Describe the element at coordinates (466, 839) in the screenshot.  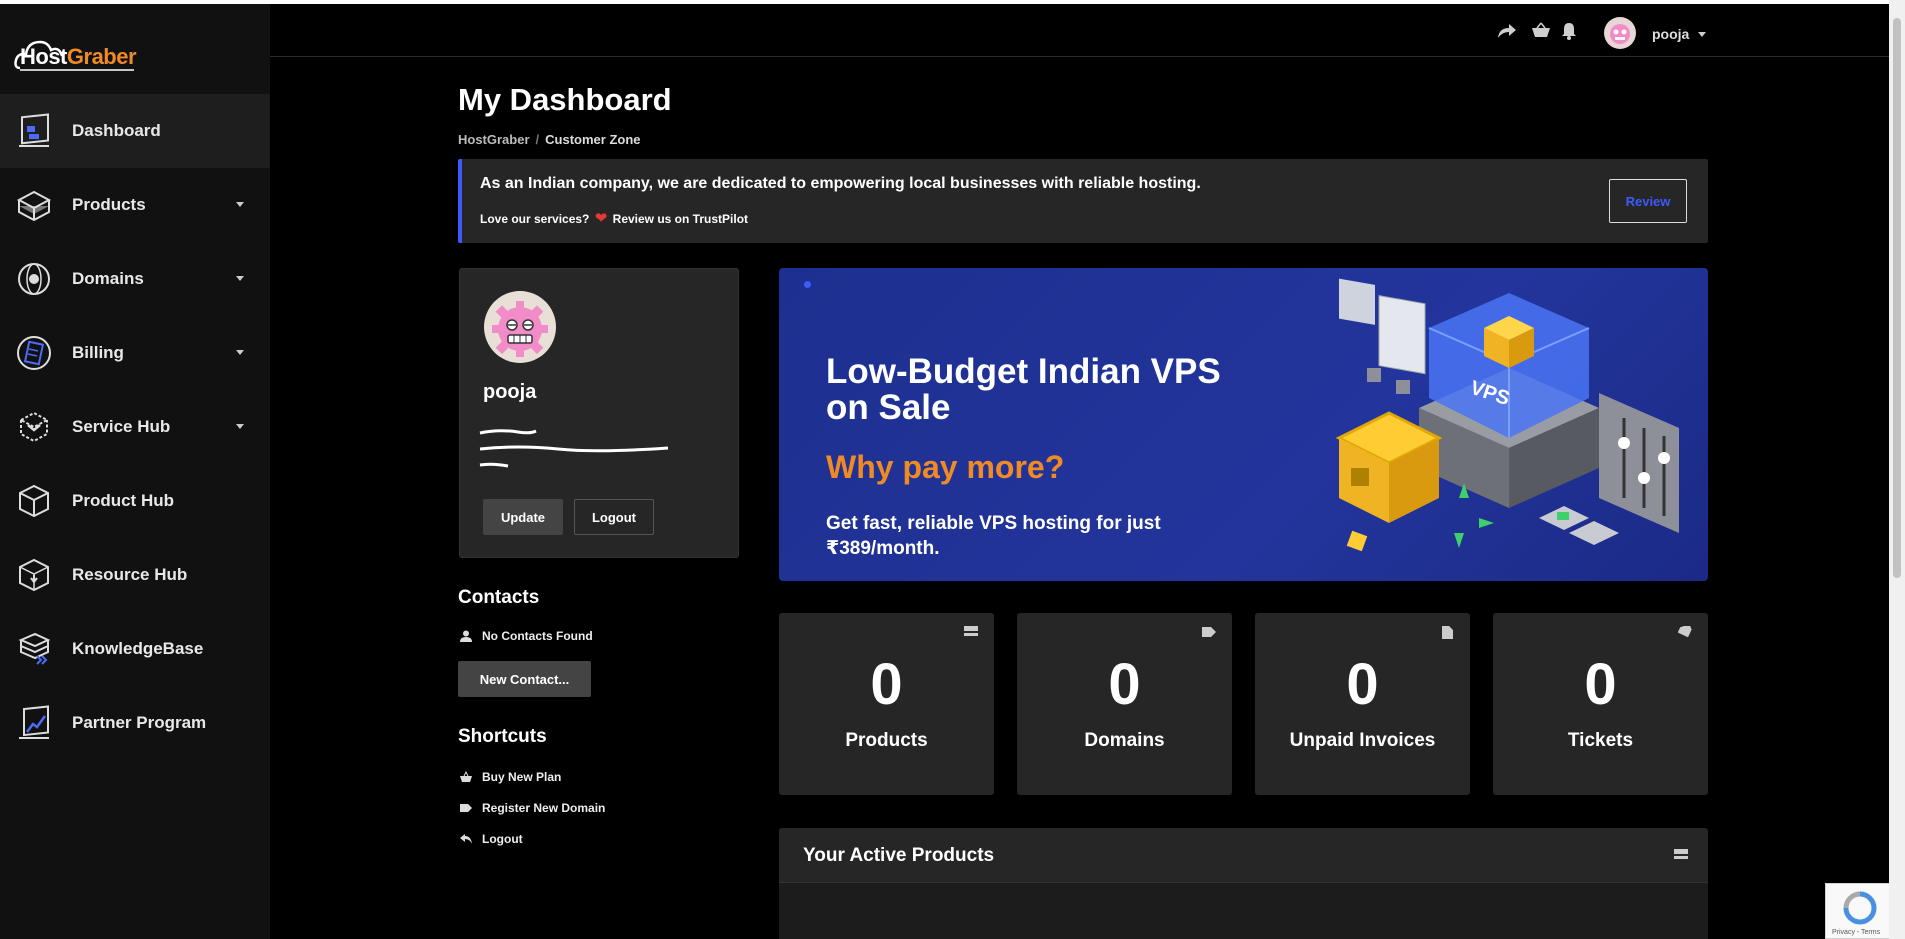
I see `back-arrow-icon` at that location.